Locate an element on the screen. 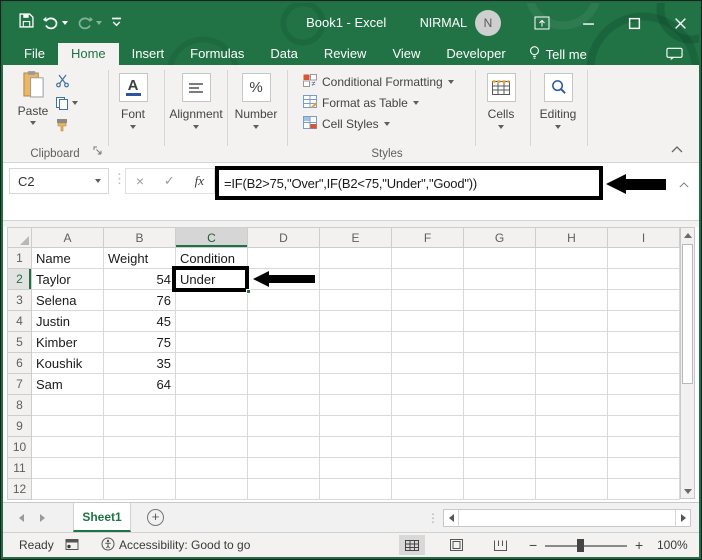 This screenshot has height=560, width=702. cell-C8 is located at coordinates (212, 405).